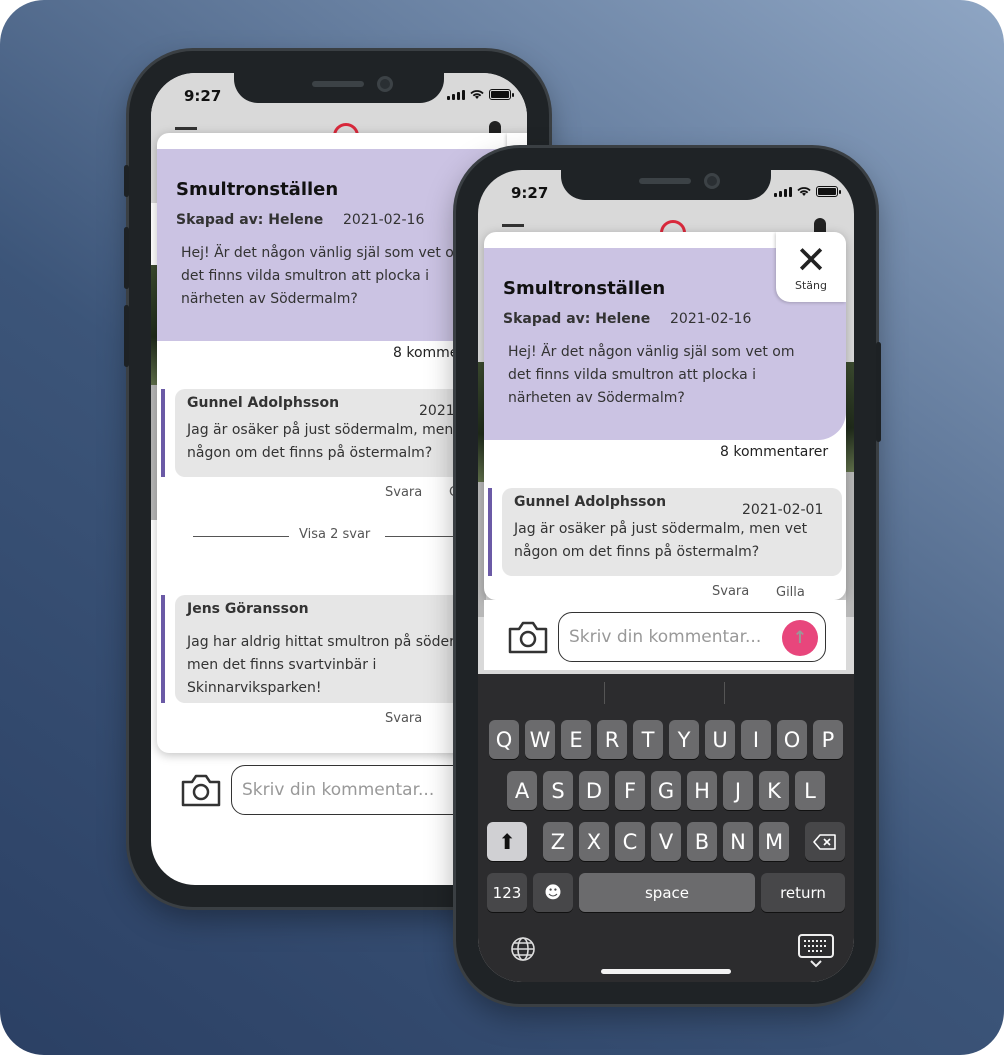 This screenshot has height=1055, width=1004. I want to click on space-key: space, so click(667, 892).